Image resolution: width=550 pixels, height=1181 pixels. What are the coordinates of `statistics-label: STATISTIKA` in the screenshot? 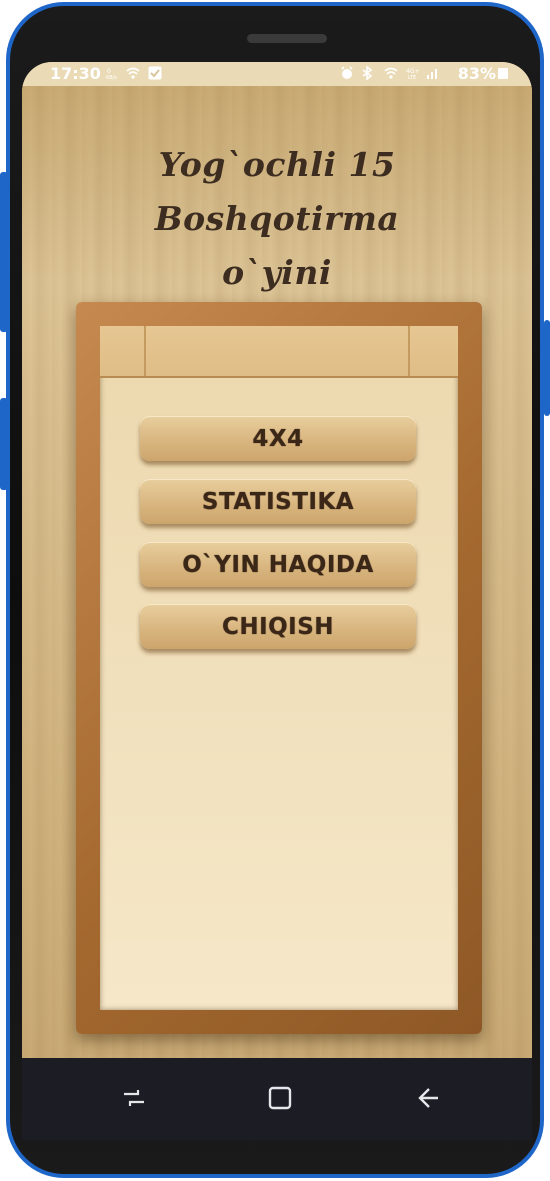 It's located at (278, 501).